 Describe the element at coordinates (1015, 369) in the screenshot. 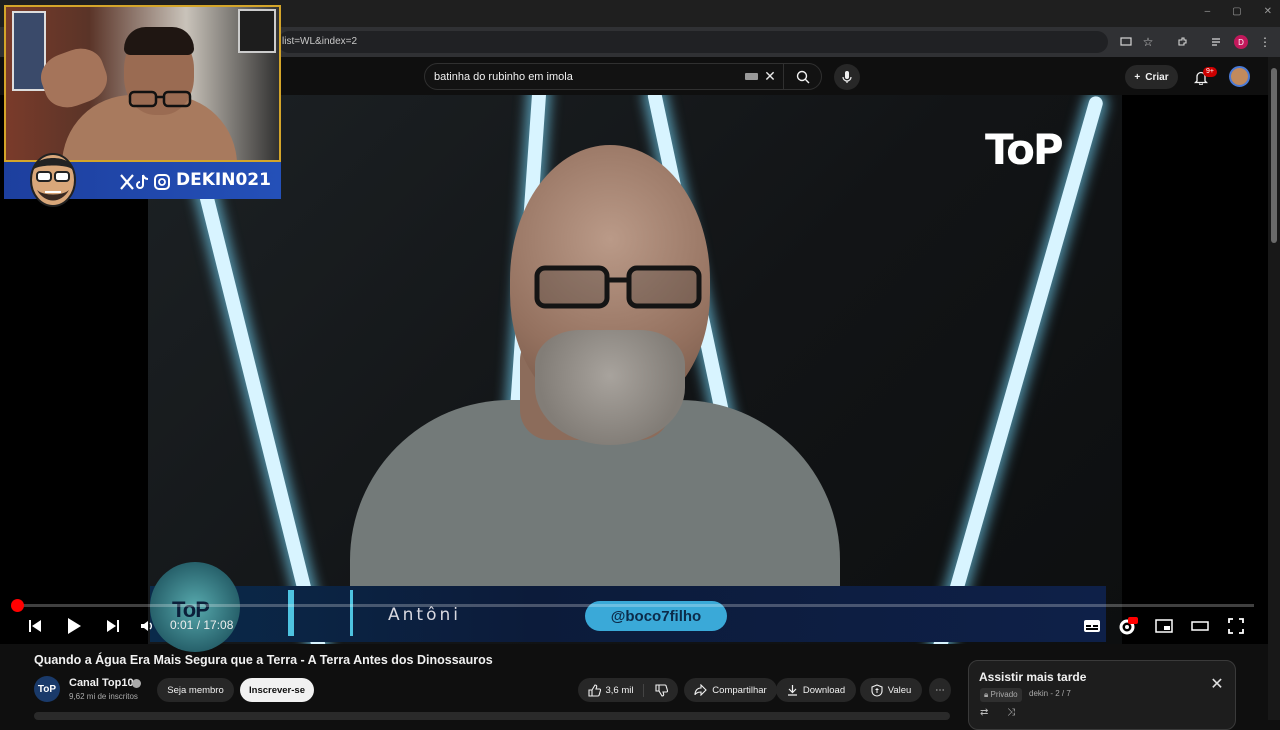

I see `neon-light-right` at that location.